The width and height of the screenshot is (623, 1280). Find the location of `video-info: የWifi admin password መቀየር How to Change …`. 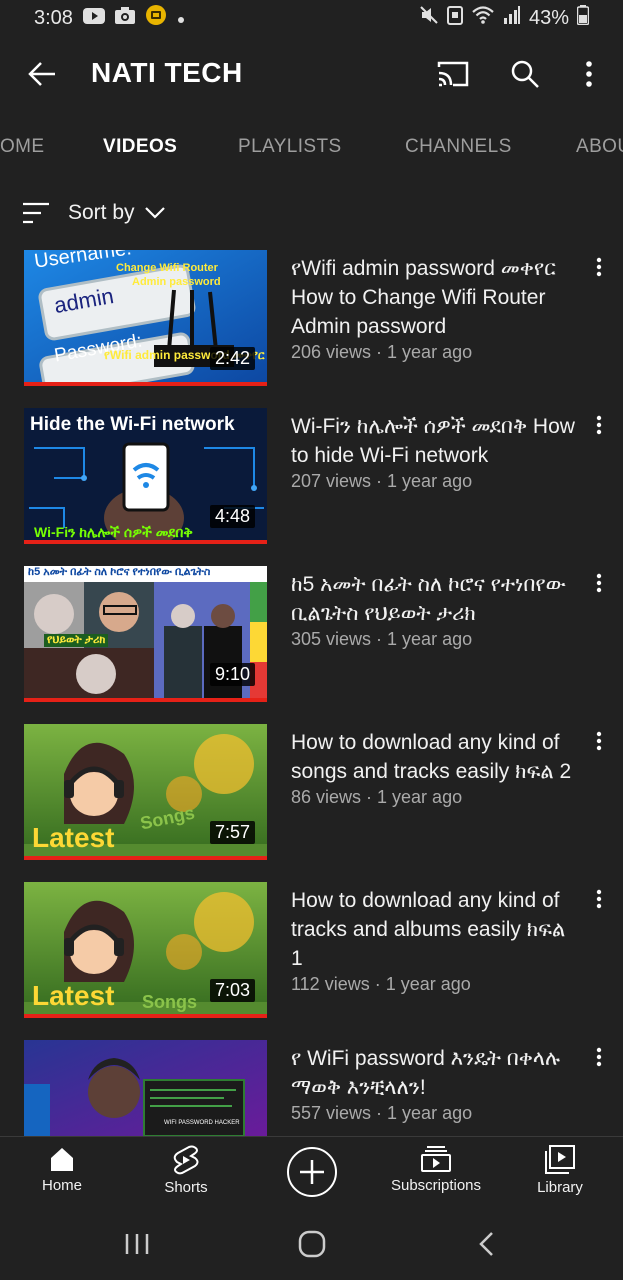

video-info: የWifi admin password መቀየር How to Change … is located at coordinates (436, 308).